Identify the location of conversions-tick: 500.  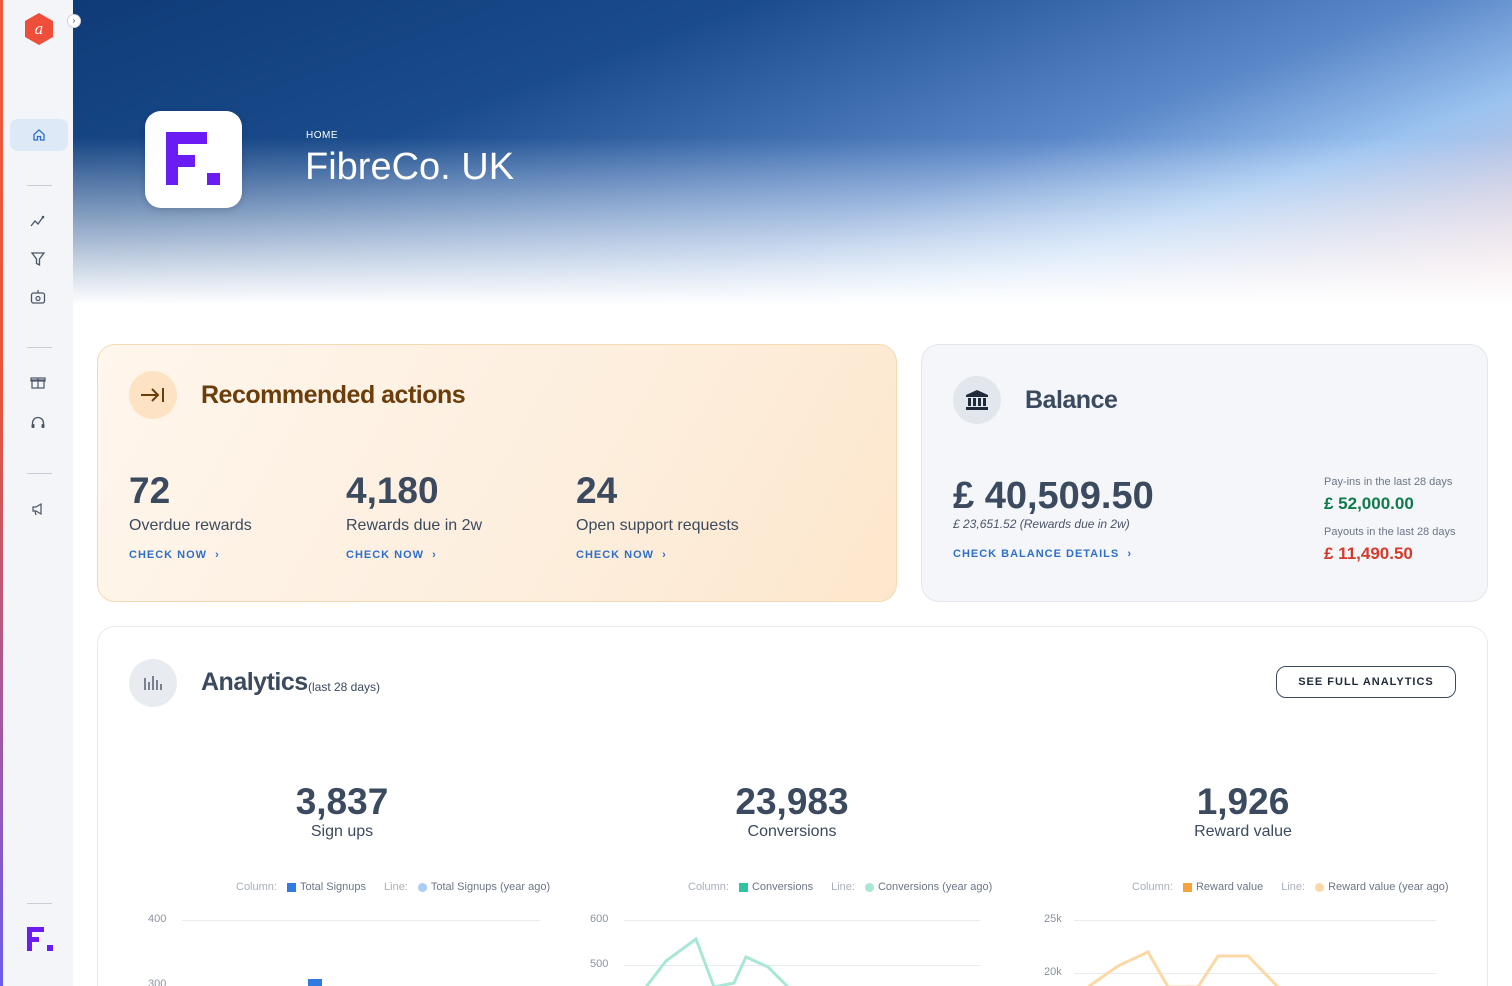
(599, 964).